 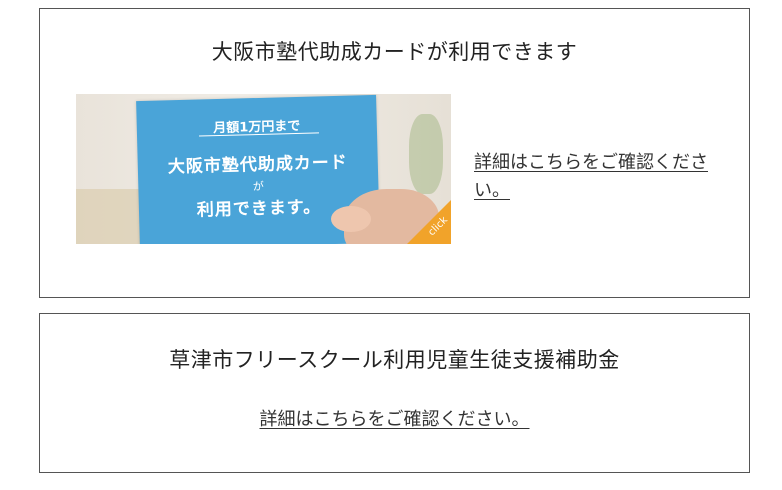 I want to click on section-title: 大阪市塾代助成カードが利用できます, so click(x=394, y=52).